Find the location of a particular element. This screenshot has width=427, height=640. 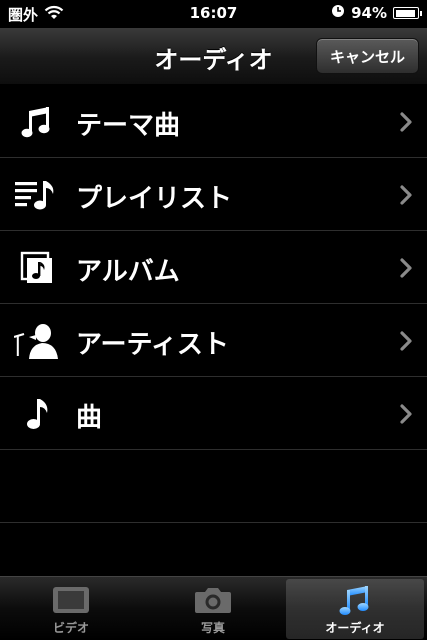

double-note-icon is located at coordinates (37, 122).